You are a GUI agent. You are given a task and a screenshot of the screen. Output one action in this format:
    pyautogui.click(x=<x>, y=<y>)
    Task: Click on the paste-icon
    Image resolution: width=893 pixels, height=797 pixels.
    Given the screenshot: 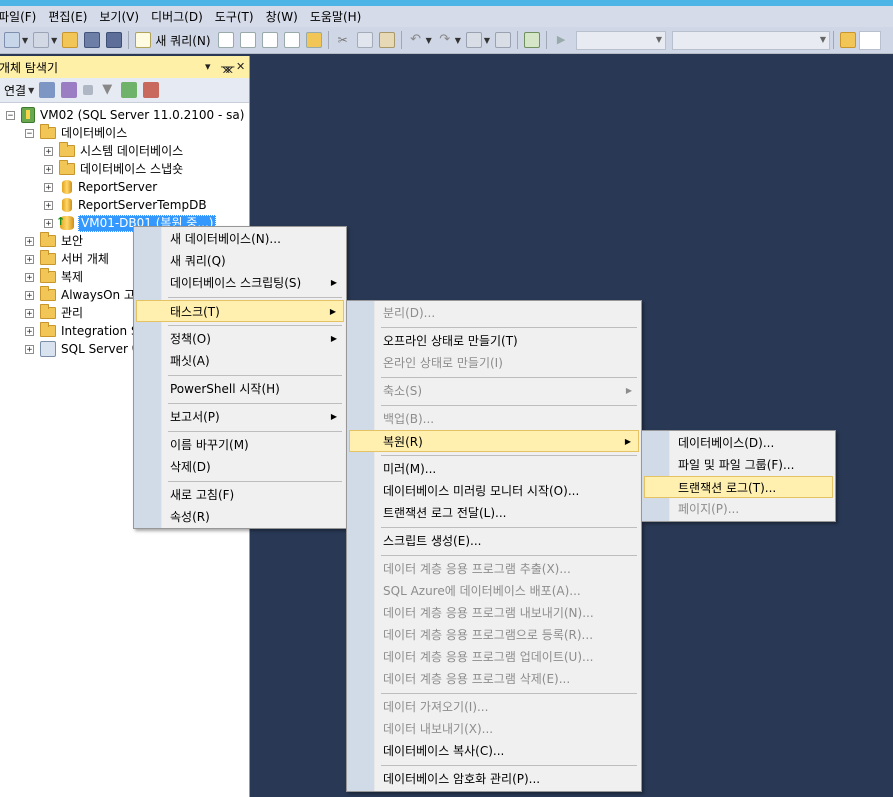 What is the action you would take?
    pyautogui.click(x=386, y=40)
    